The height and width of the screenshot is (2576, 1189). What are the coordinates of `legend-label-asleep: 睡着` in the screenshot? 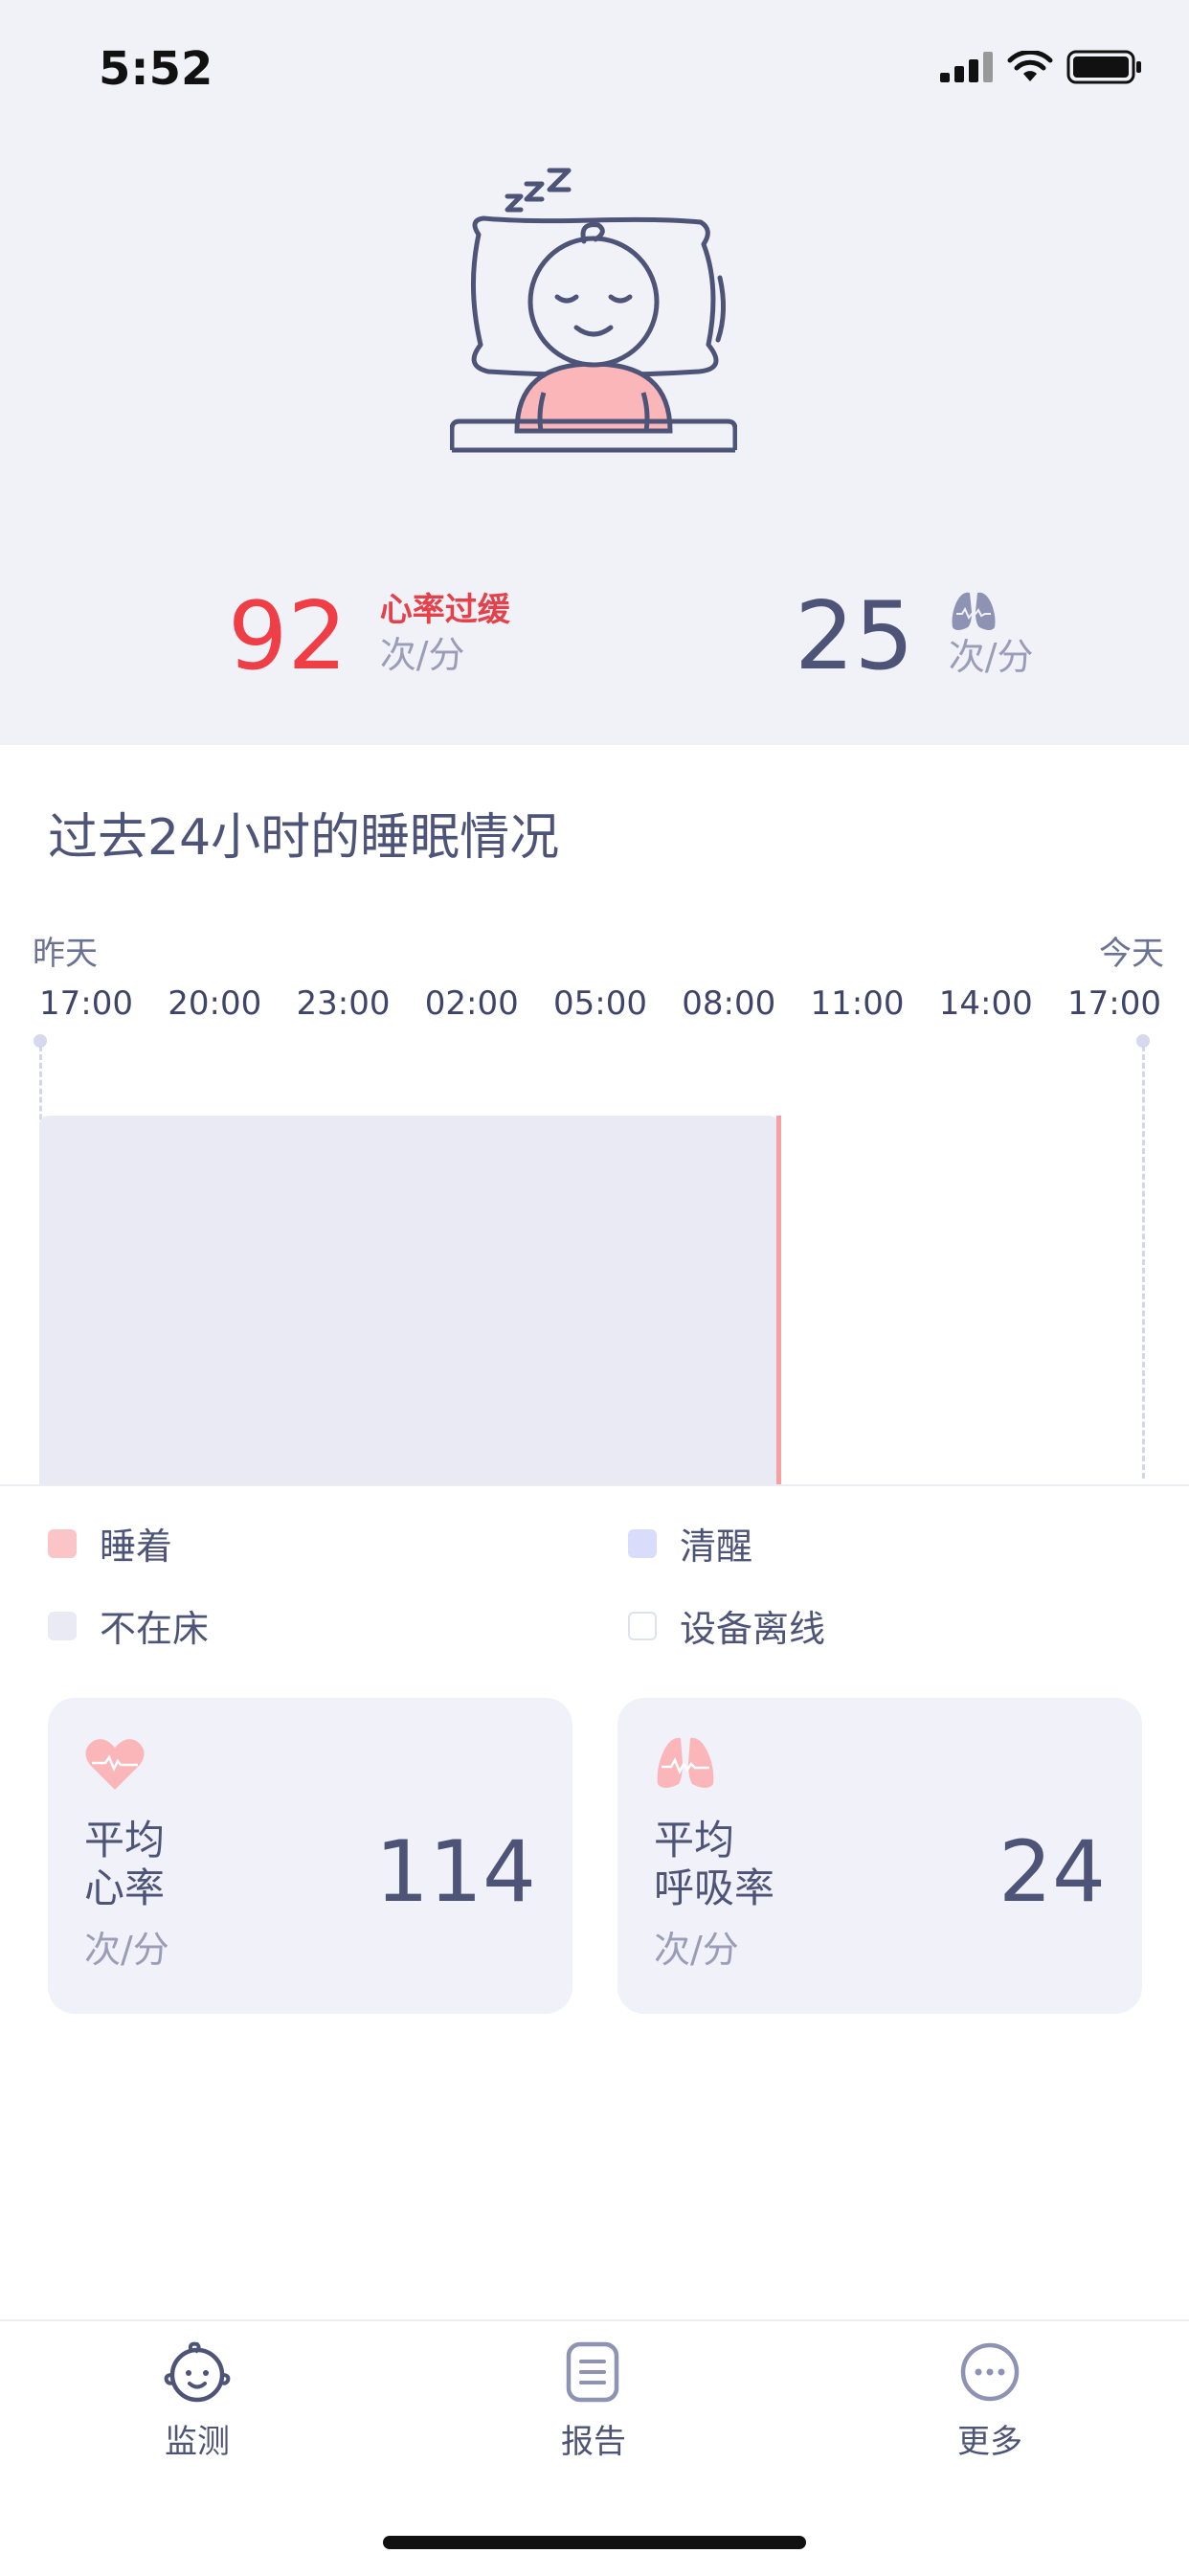 It's located at (136, 1546).